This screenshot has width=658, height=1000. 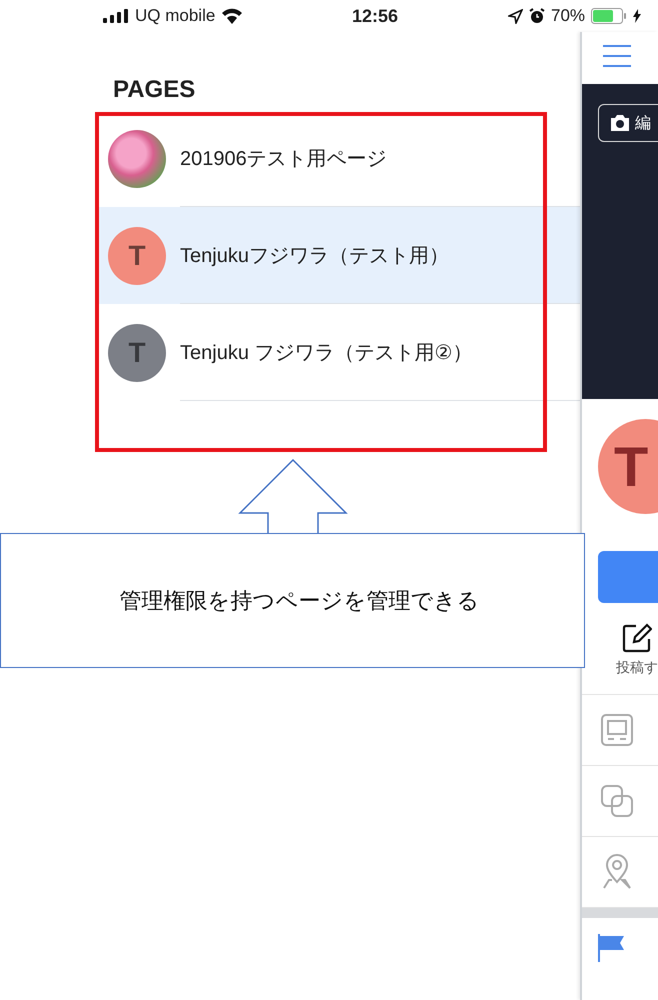 What do you see at coordinates (620, 652) in the screenshot?
I see `post-tab: 投稿す` at bounding box center [620, 652].